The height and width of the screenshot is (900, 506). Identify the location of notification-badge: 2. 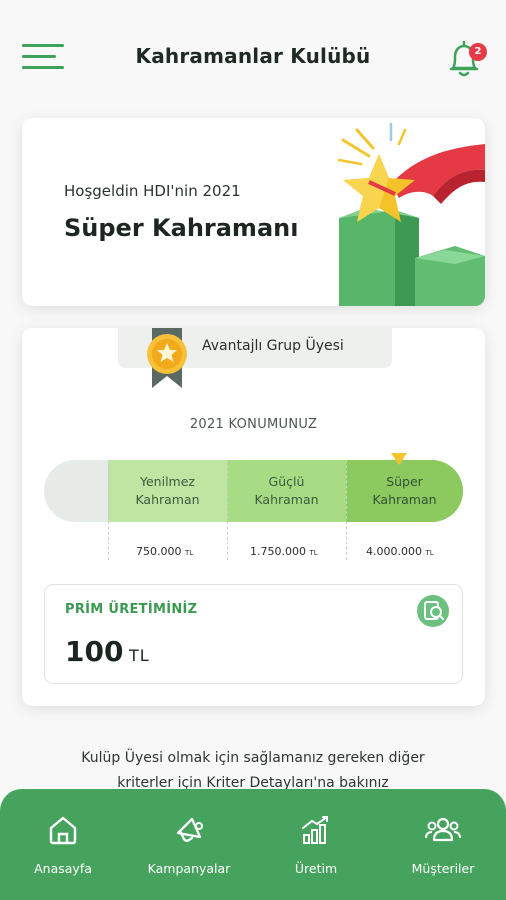
(478, 52).